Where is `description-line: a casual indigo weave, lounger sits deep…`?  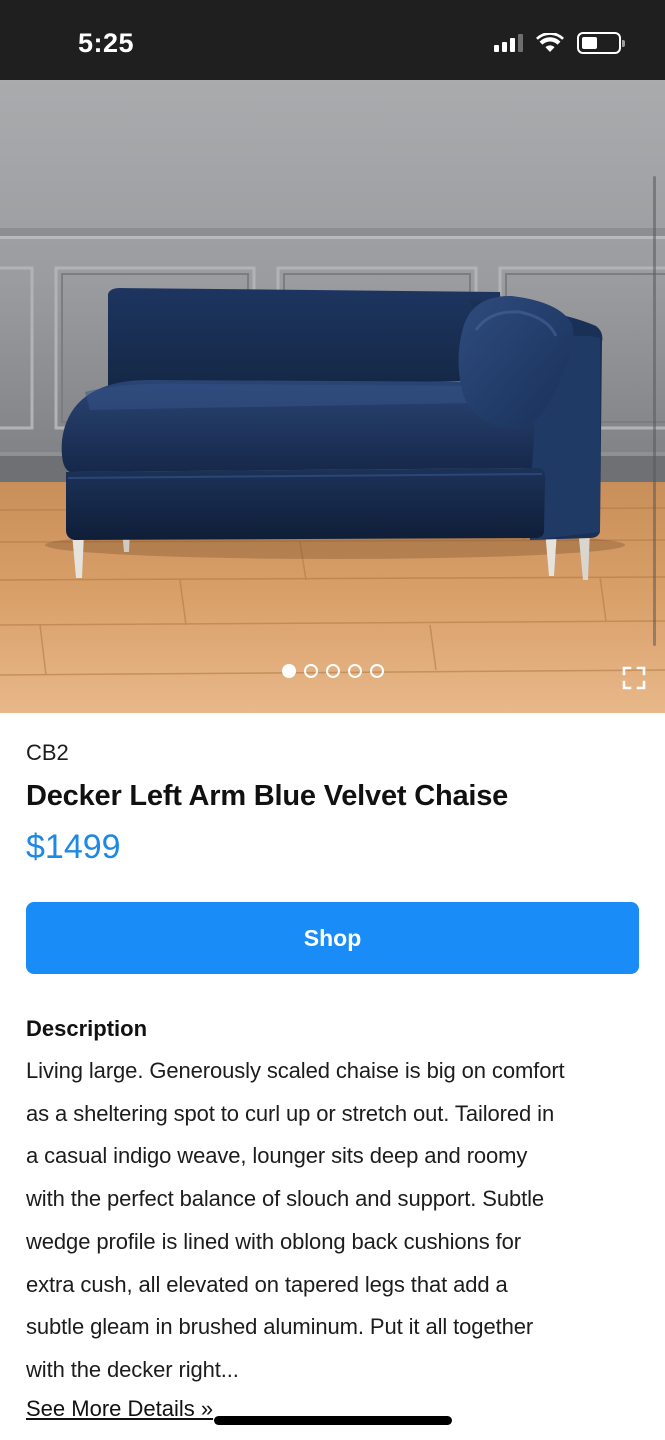 description-line: a casual indigo weave, lounger sits deep… is located at coordinates (277, 1156).